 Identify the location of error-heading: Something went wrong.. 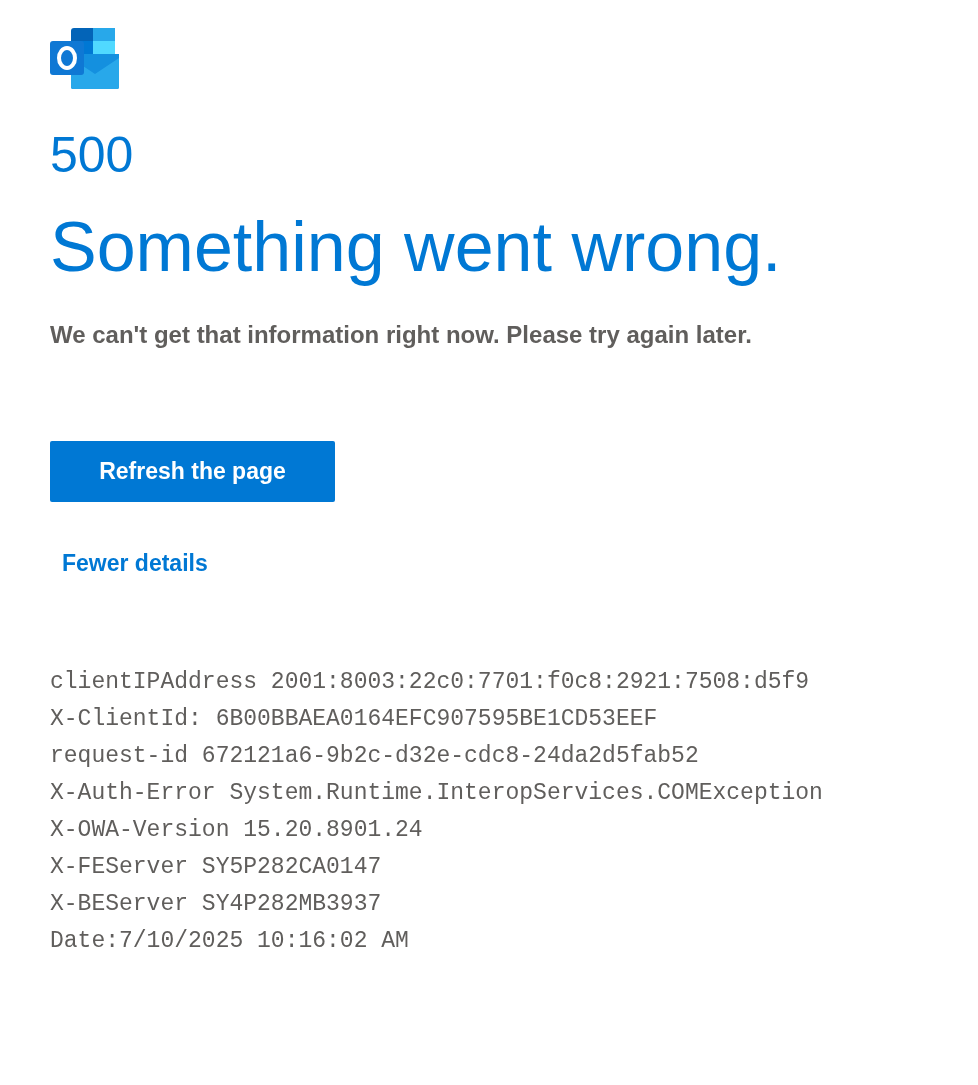
(416, 247).